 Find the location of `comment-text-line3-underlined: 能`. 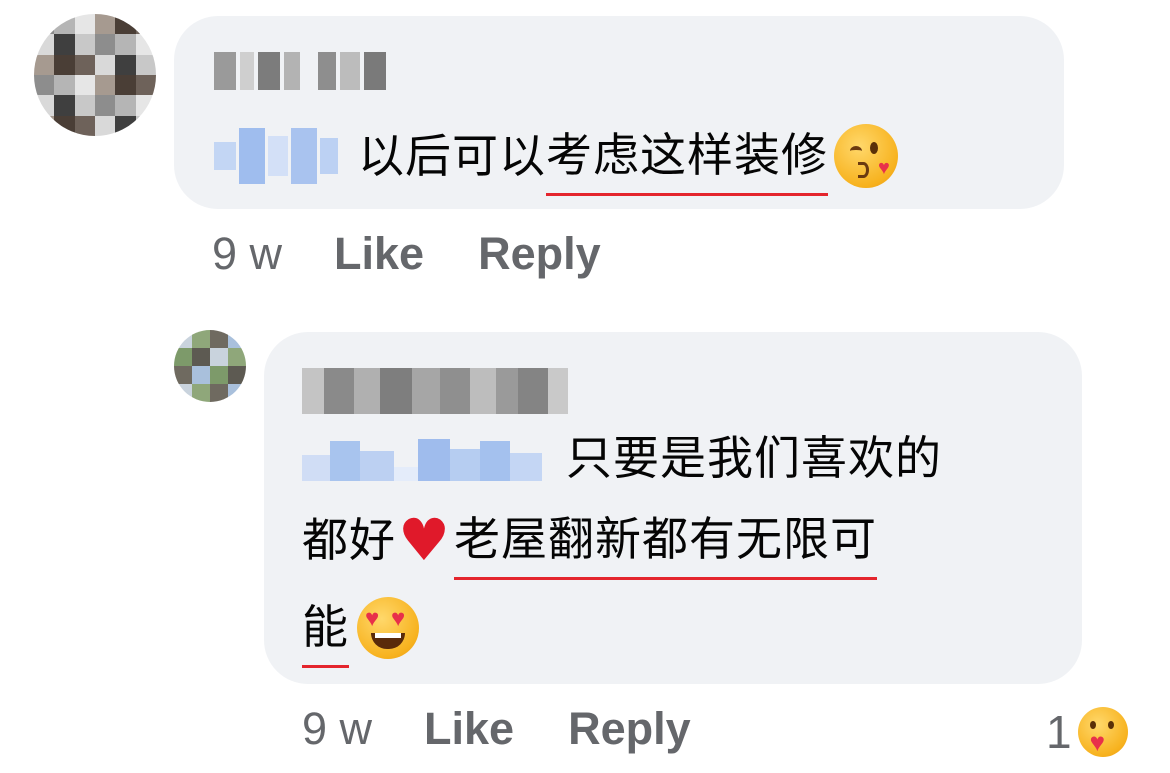

comment-text-line3-underlined: 能 is located at coordinates (325, 628).